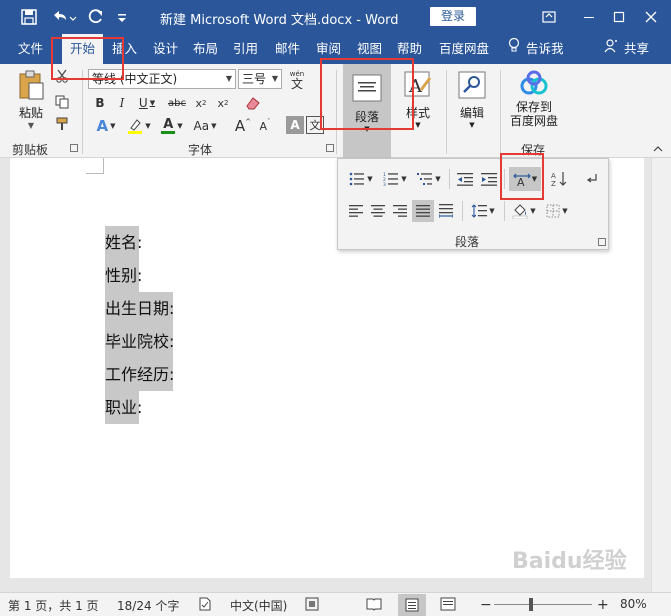 This screenshot has width=671, height=616. Describe the element at coordinates (412, 605) in the screenshot. I see `print-layout-icon` at that location.